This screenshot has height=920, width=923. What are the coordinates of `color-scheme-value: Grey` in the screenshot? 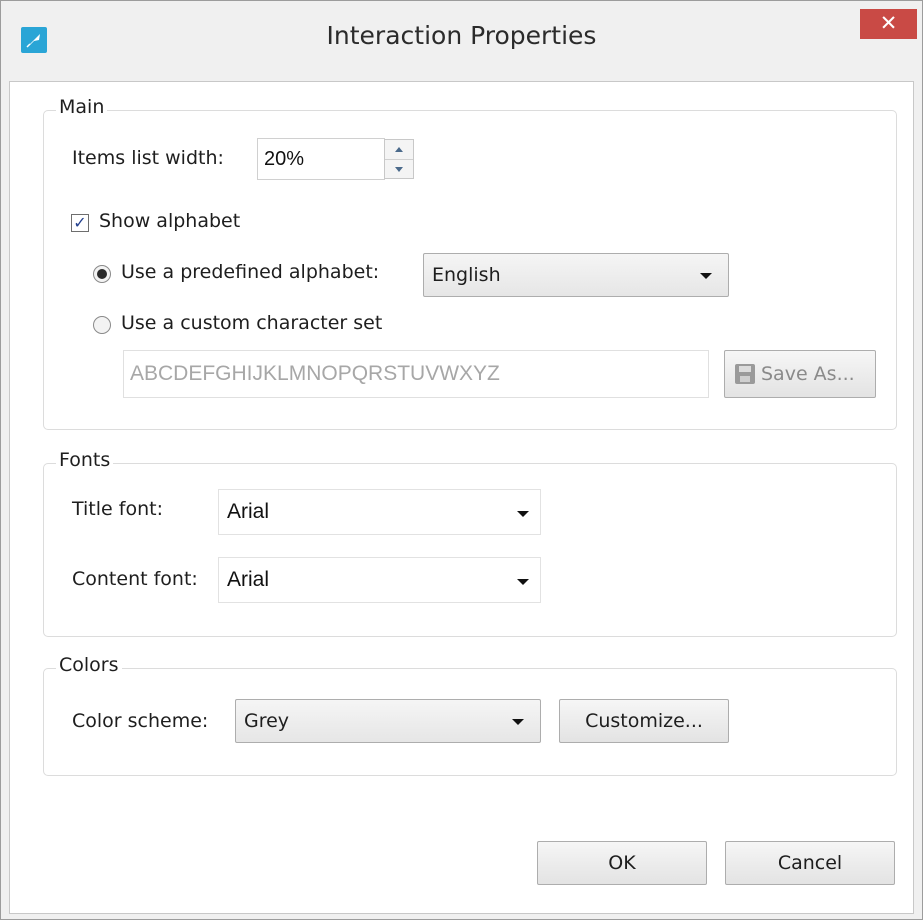 It's located at (267, 721).